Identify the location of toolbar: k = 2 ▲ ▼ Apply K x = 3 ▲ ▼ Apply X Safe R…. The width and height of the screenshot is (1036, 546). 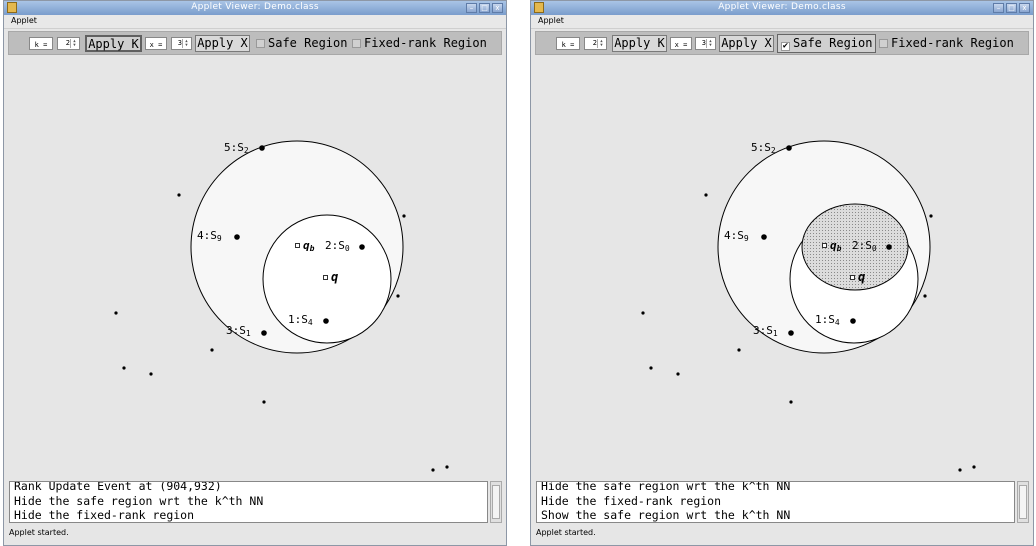
(255, 43).